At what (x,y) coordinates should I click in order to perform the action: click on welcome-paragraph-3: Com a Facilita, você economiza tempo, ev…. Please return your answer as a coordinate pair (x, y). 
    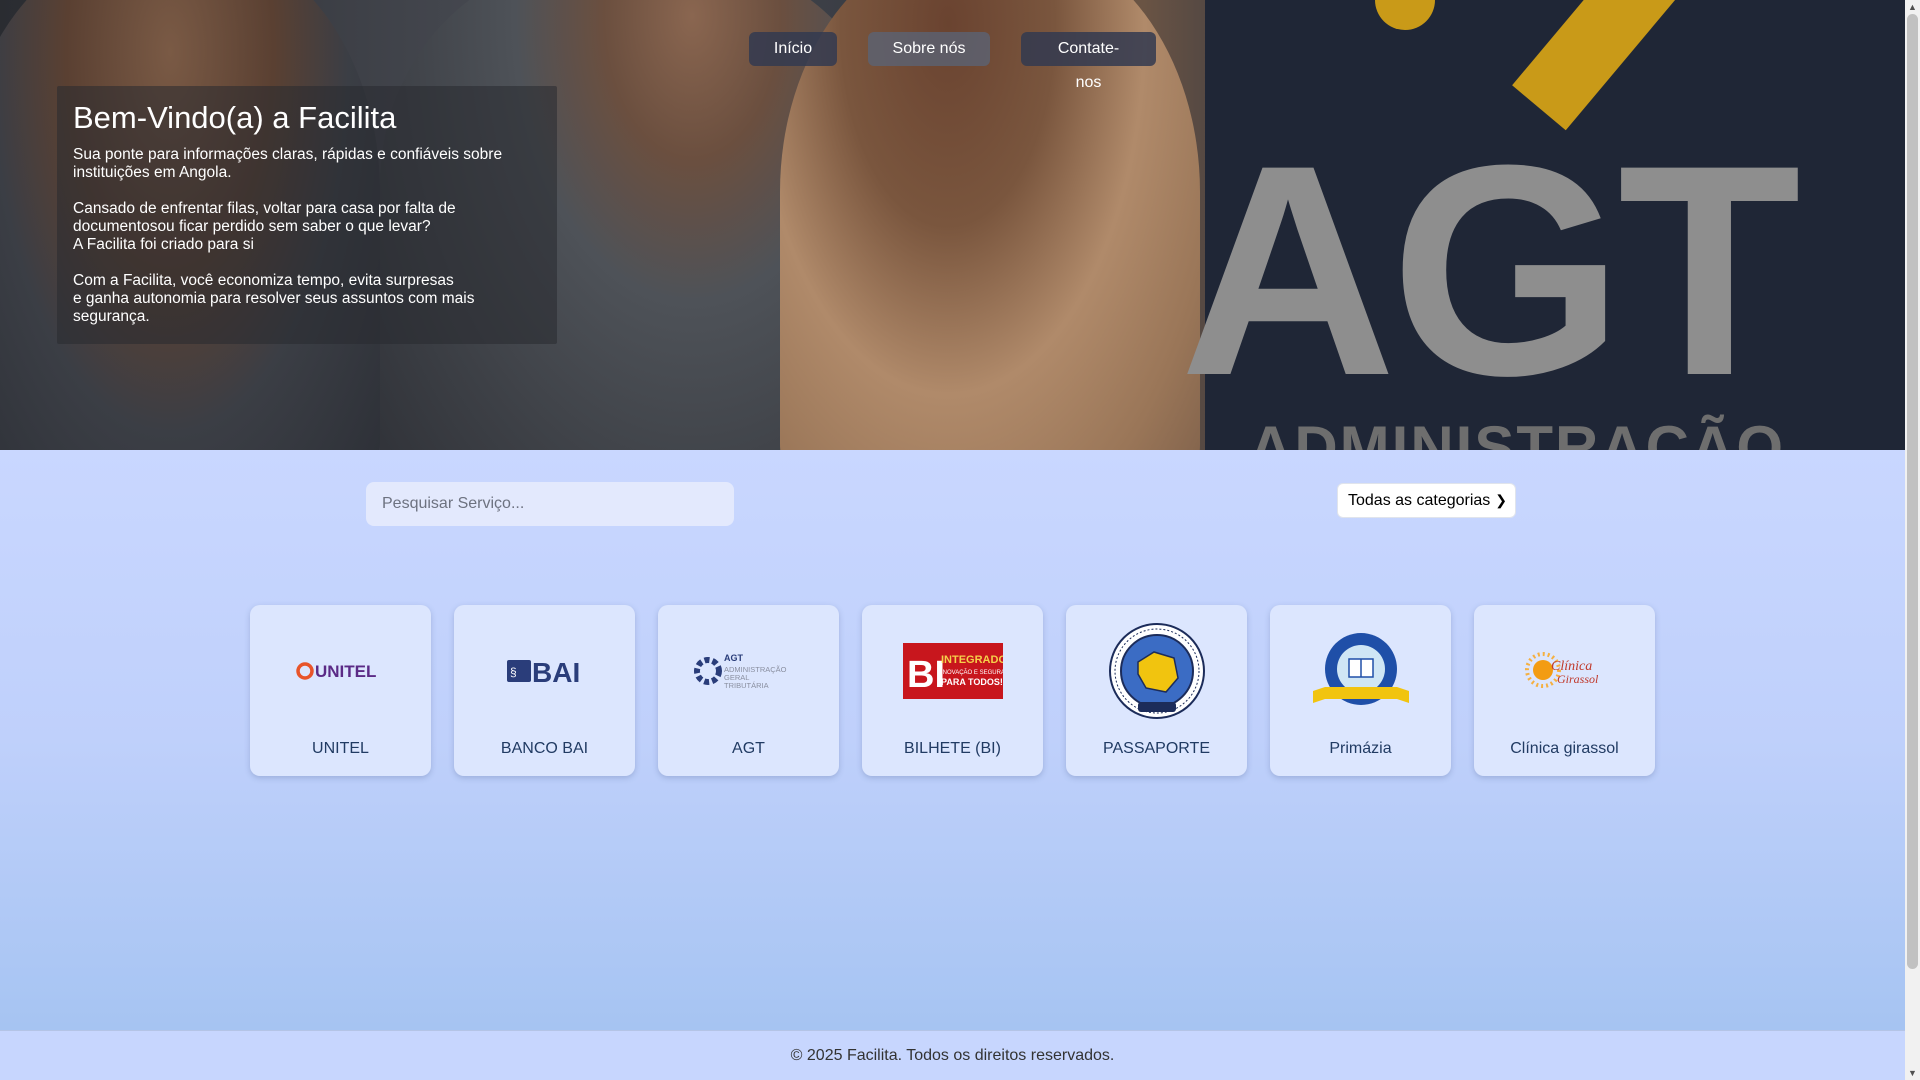
    Looking at the image, I should click on (274, 298).